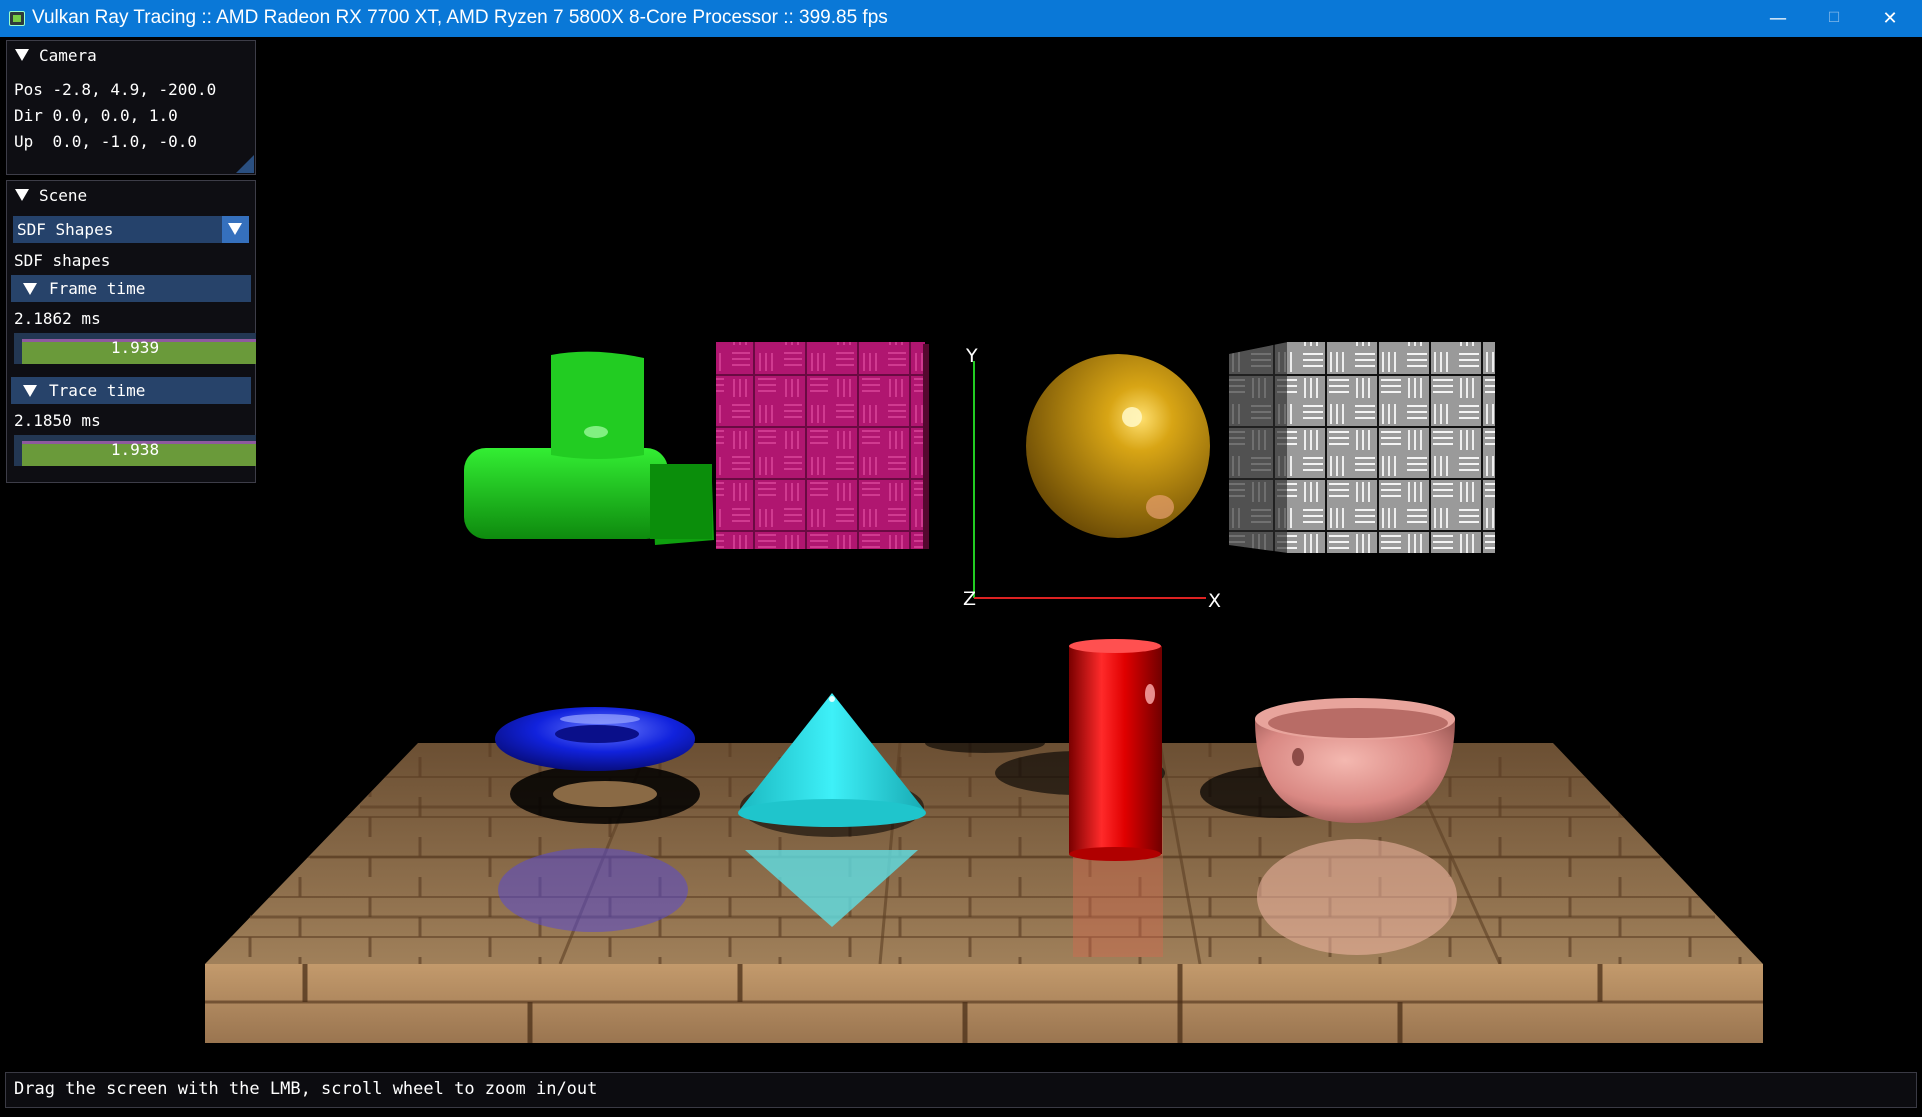 The width and height of the screenshot is (1922, 1117). What do you see at coordinates (245, 164) in the screenshot?
I see `resize-grip` at bounding box center [245, 164].